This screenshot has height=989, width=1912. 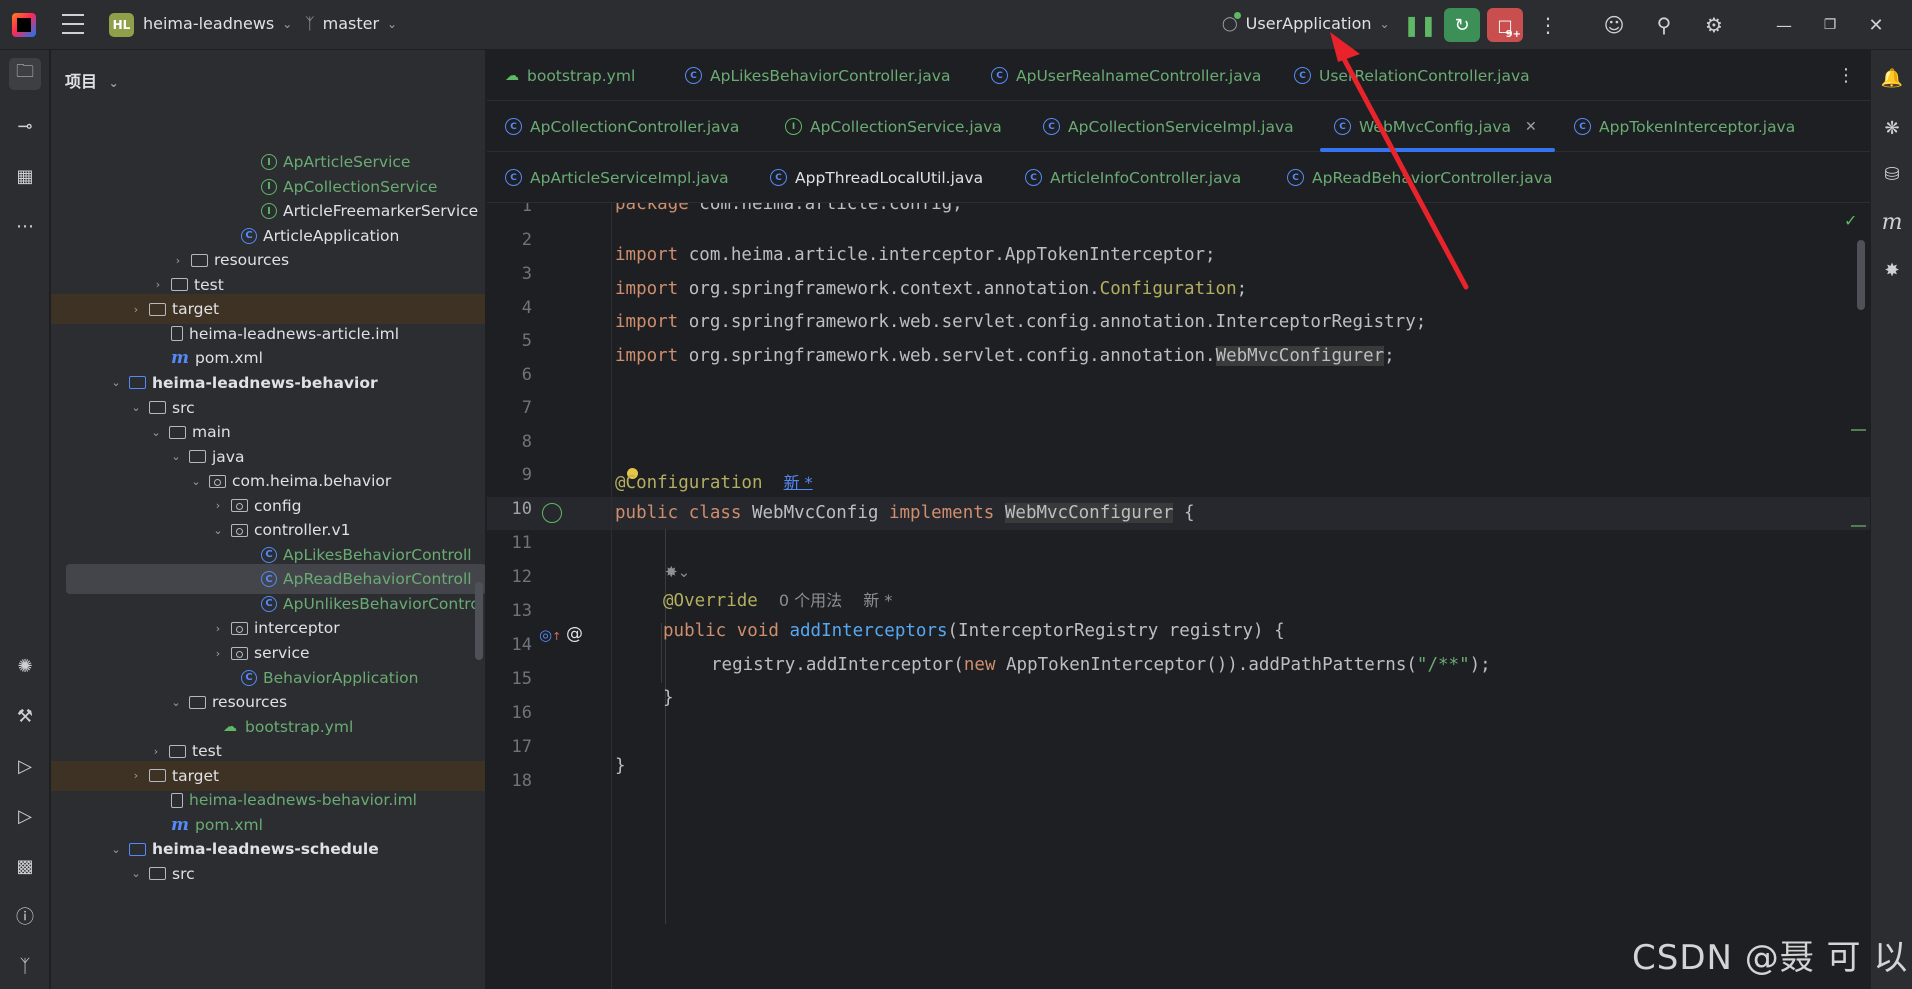 I want to click on maven-icon: m, so click(x=1892, y=222).